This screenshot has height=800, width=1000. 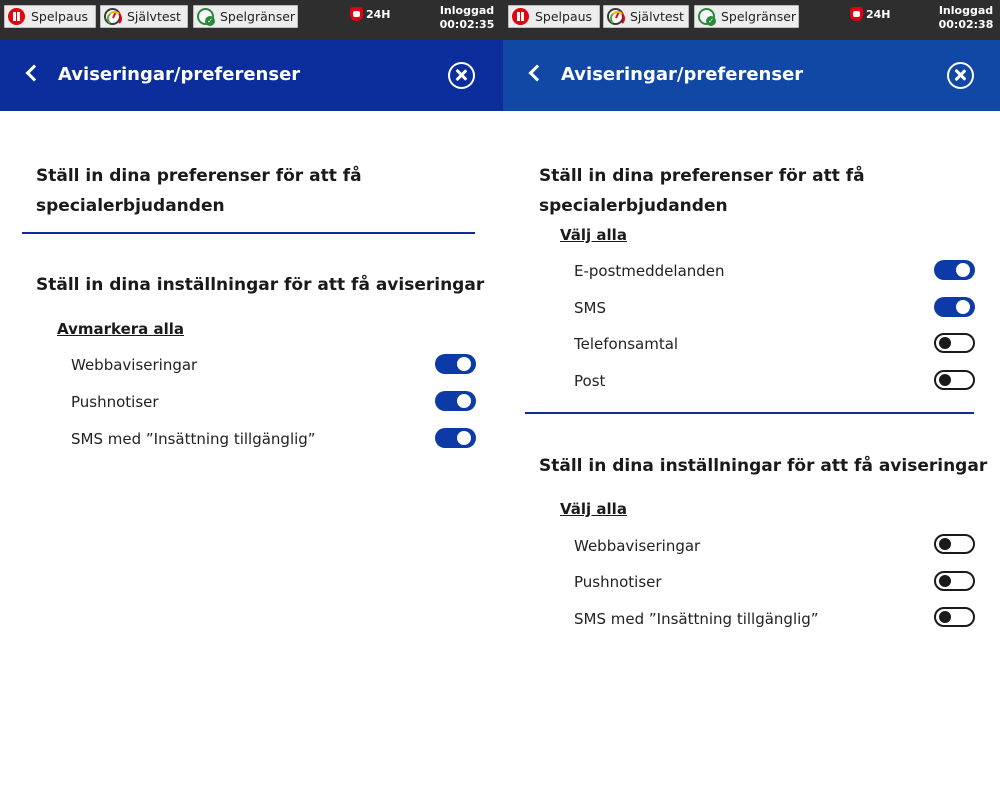 I want to click on phone-call-label: Telefonsamtal, so click(x=626, y=344).